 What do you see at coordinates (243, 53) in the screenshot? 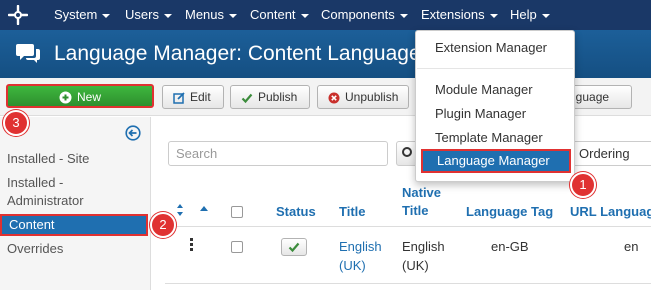
I see `page-title: Language Manager: Content Languages` at bounding box center [243, 53].